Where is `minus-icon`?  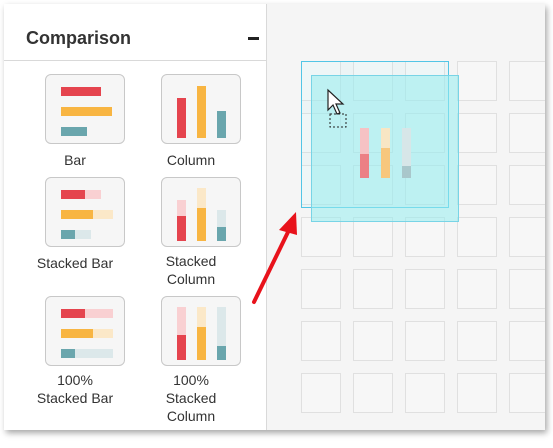
minus-icon is located at coordinates (253, 38).